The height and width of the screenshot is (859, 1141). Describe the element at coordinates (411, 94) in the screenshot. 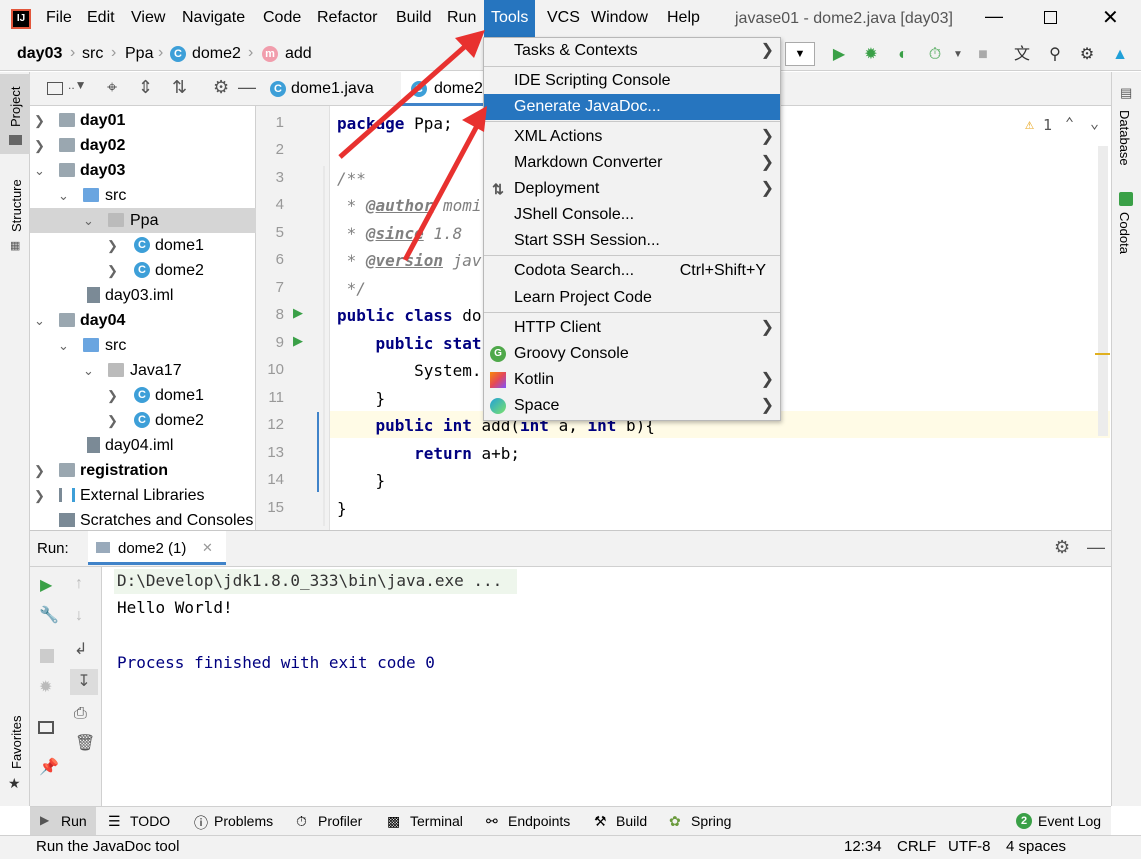

I see `annotation-arrow-tools` at that location.